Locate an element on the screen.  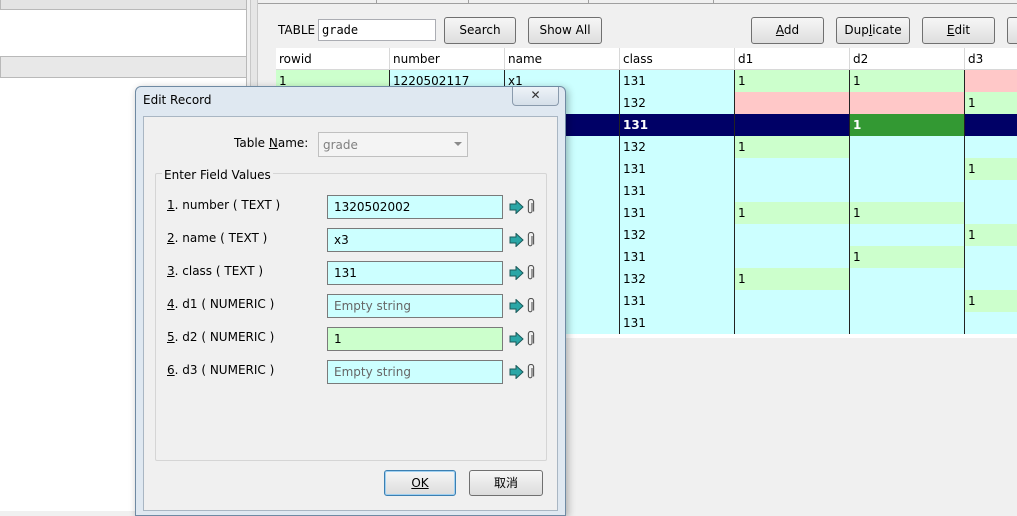
field-label: 5. d2 ( NUMERIC ) is located at coordinates (220, 337).